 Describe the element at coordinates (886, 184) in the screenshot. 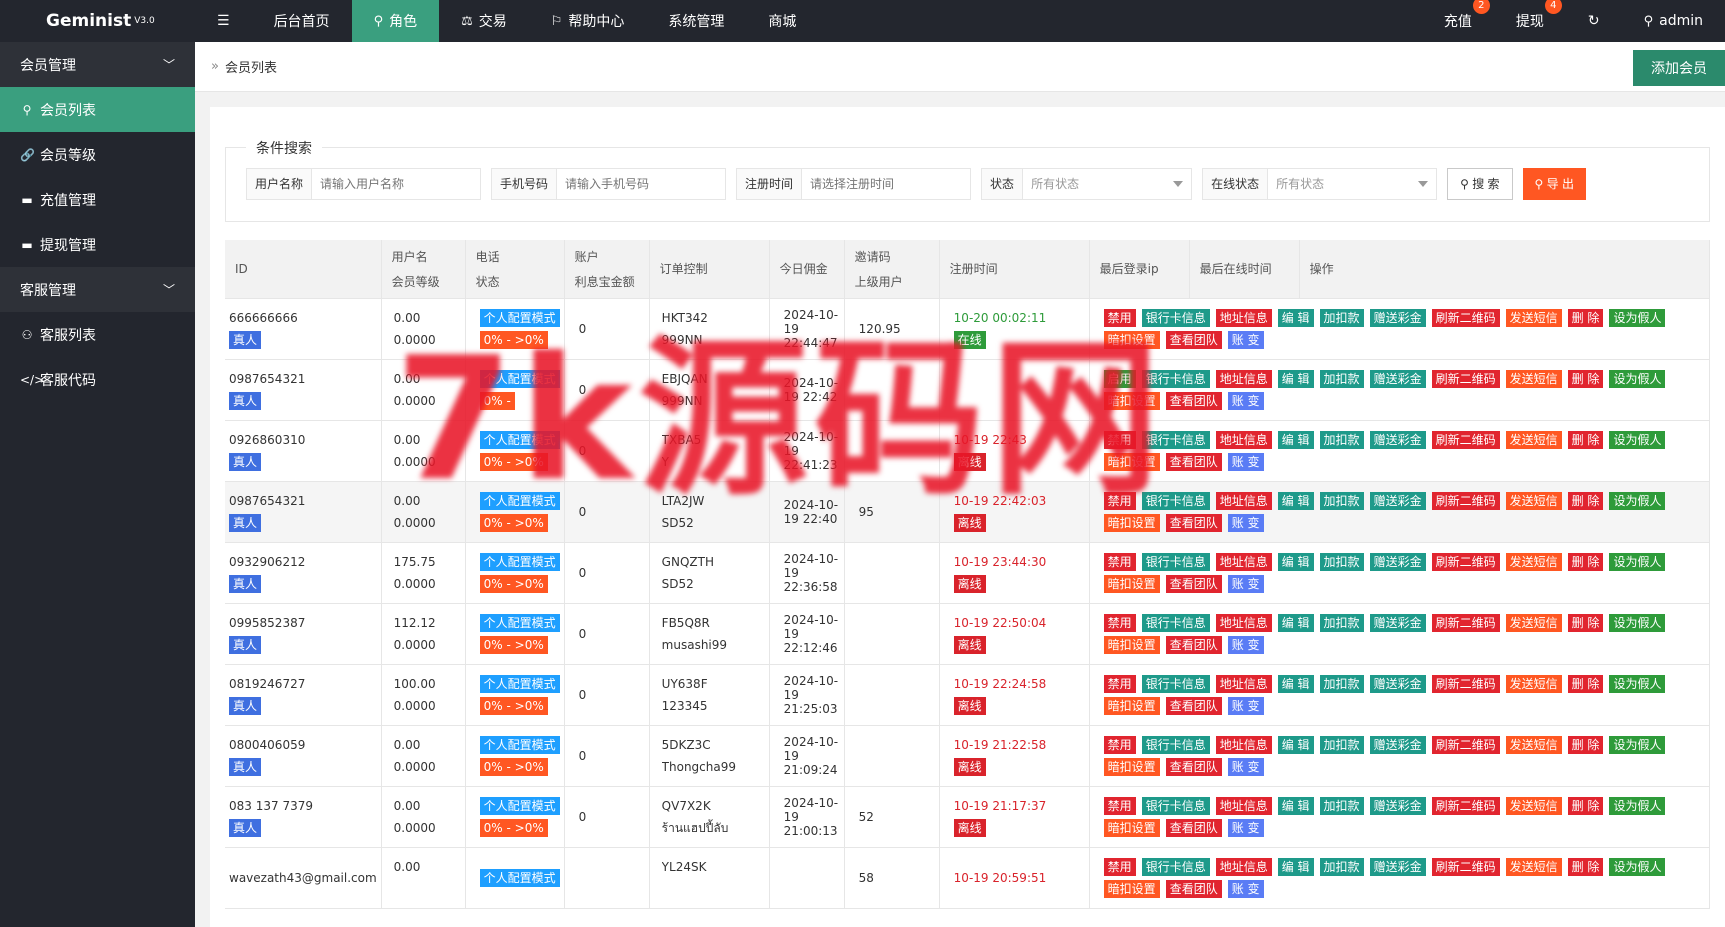

I see `regtime-input` at that location.